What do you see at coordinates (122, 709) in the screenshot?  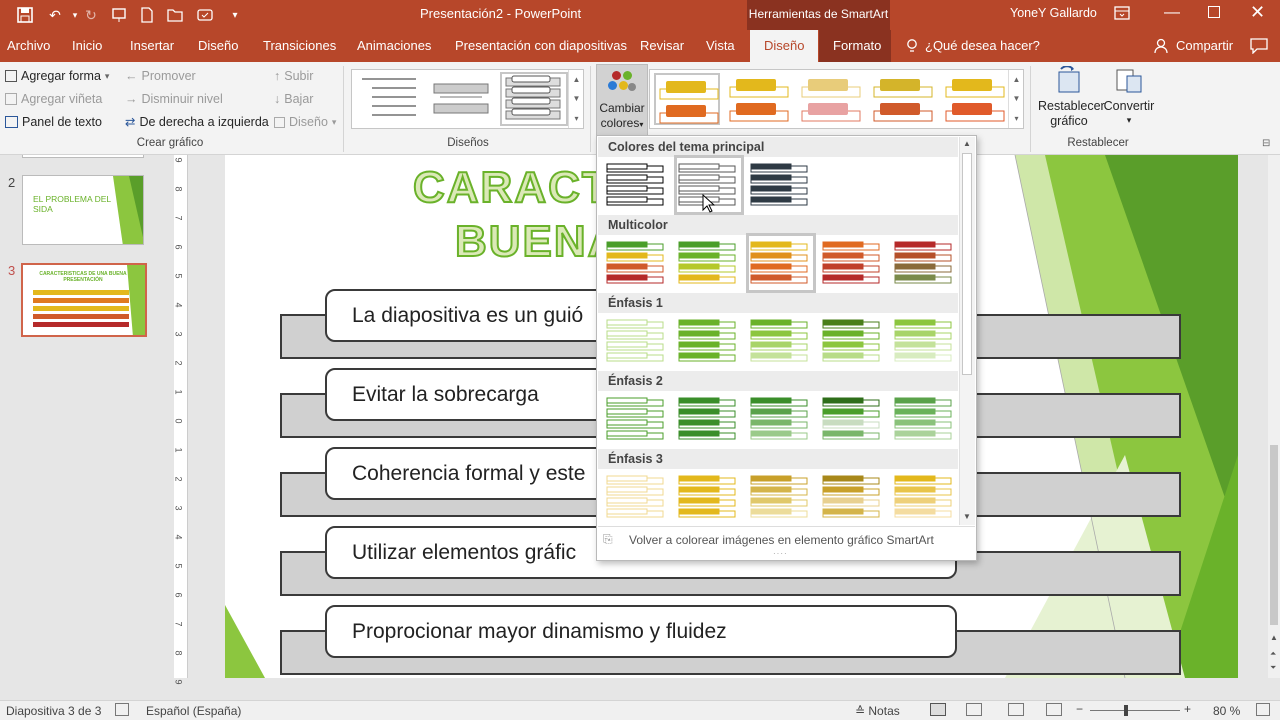 I see `spell-check-icon` at bounding box center [122, 709].